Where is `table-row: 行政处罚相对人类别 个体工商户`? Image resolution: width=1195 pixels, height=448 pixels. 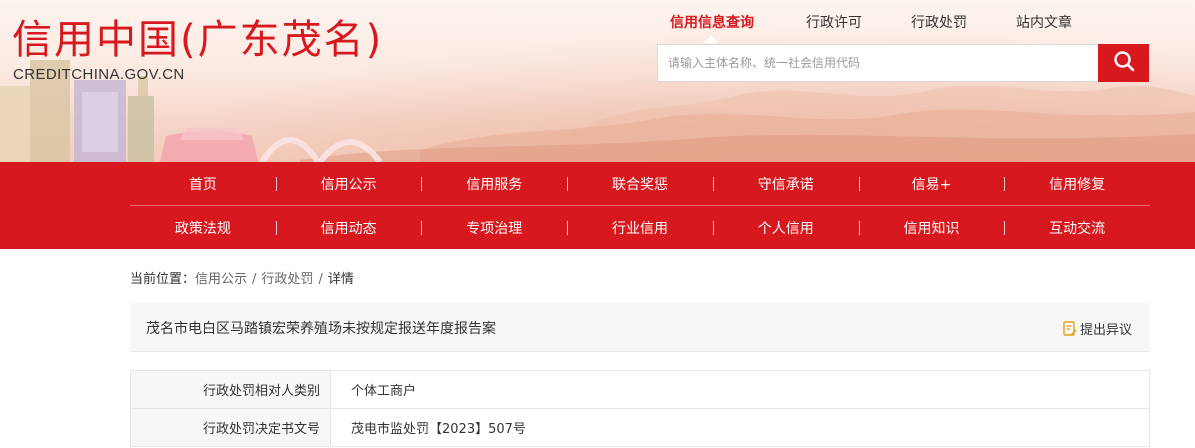
table-row: 行政处罚相对人类别 个体工商户 is located at coordinates (640, 390).